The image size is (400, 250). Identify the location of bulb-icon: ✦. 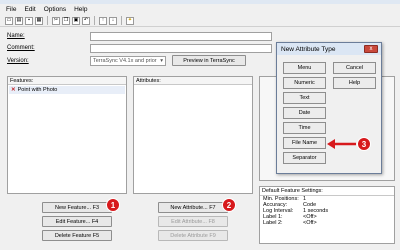
(130, 20).